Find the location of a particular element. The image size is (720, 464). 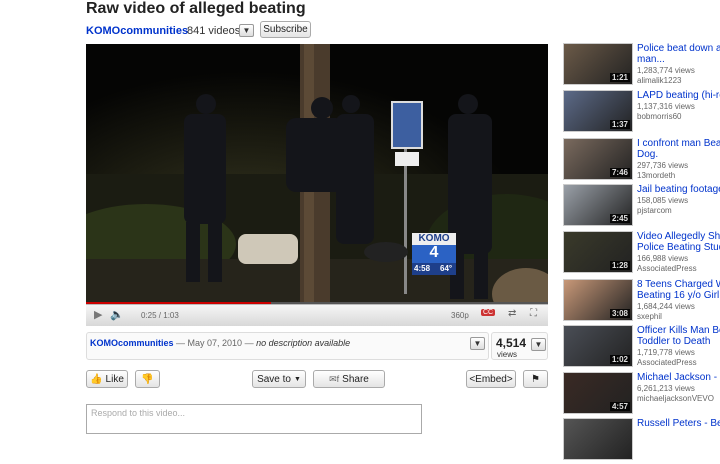

upload-date: May 07, 2010 is located at coordinates (215, 343).